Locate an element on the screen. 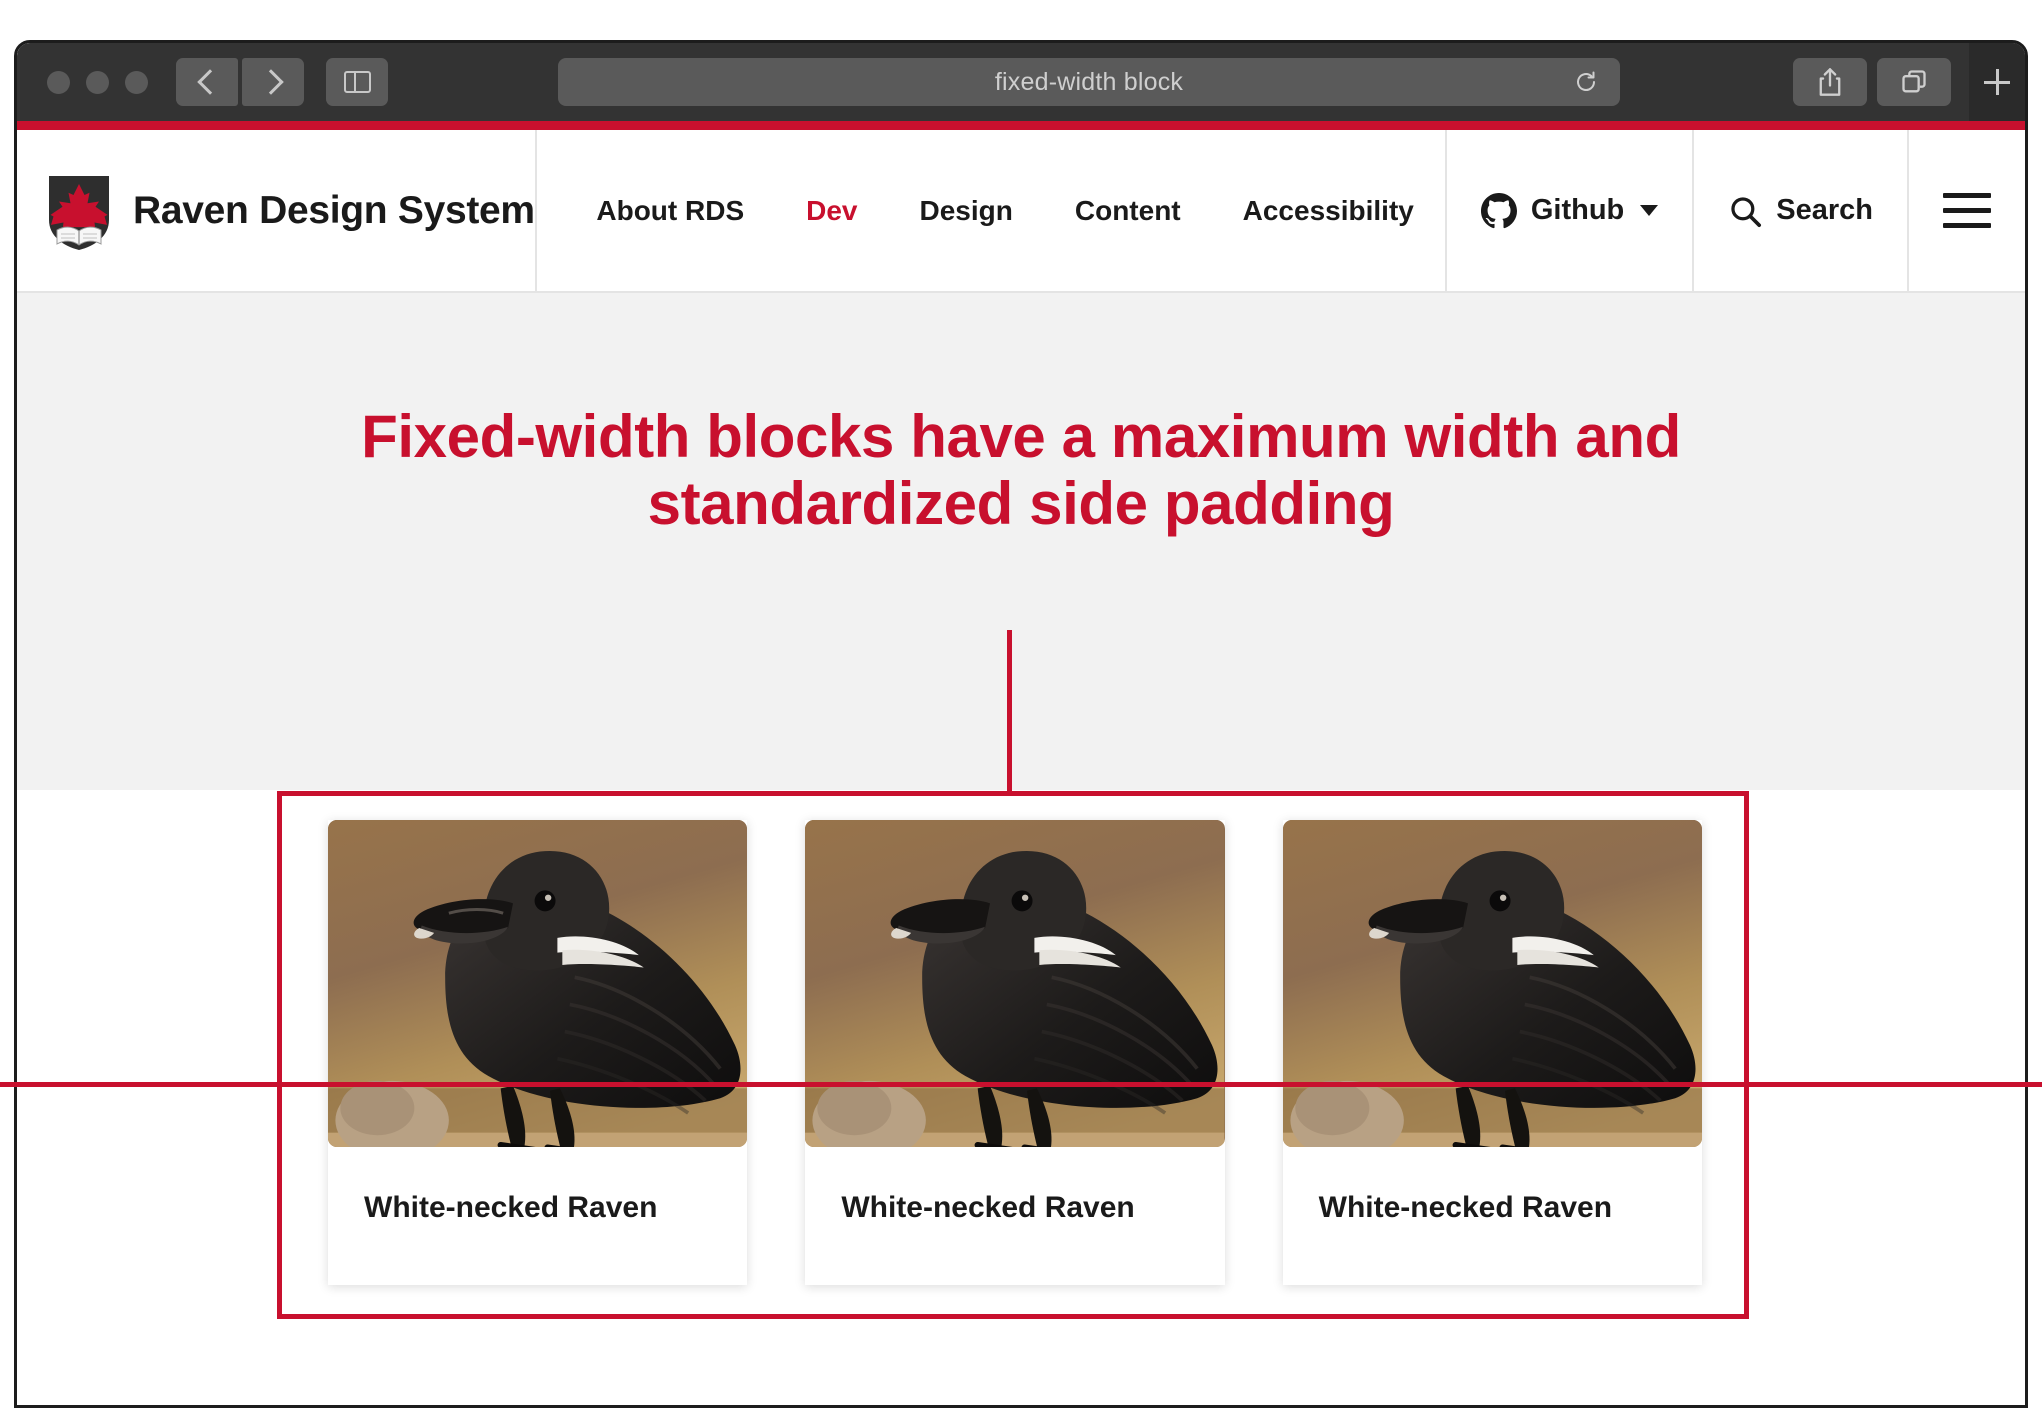  toolbar-right-controls is located at coordinates (1909, 82).